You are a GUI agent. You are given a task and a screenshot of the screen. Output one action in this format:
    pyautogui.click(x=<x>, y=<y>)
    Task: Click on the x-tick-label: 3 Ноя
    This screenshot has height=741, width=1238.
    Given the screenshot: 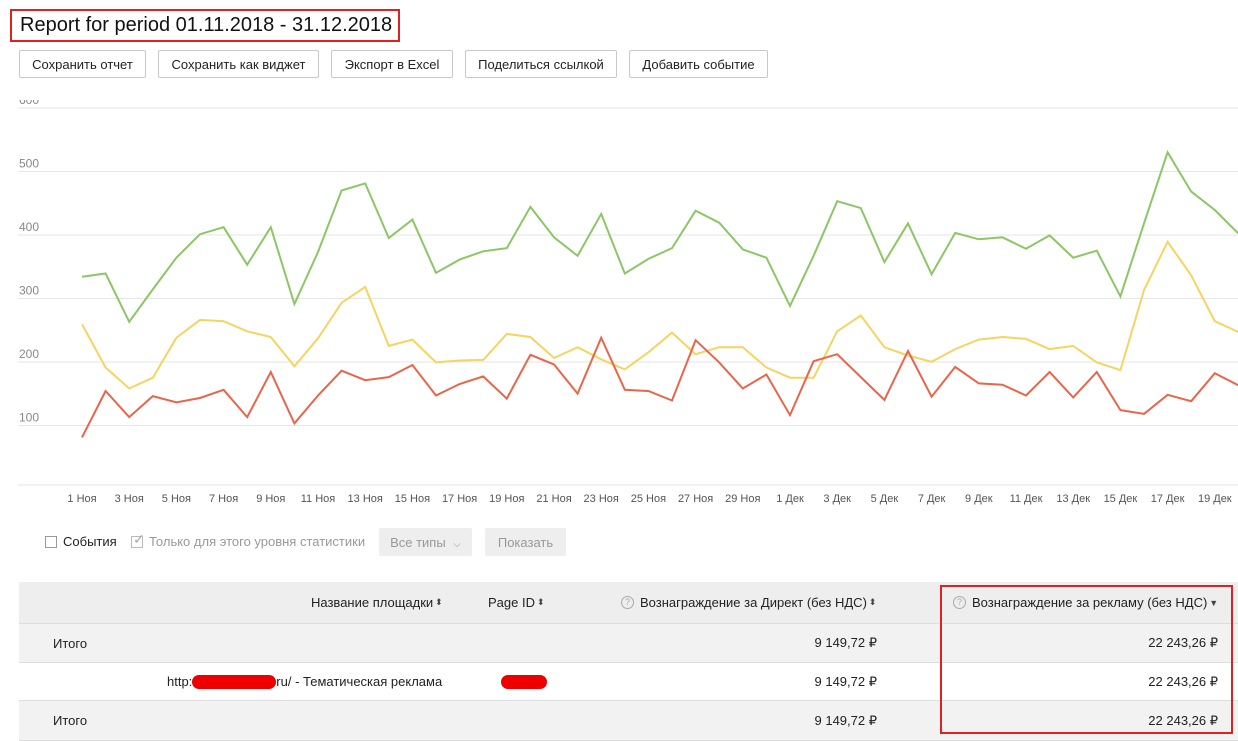 What is the action you would take?
    pyautogui.click(x=129, y=499)
    